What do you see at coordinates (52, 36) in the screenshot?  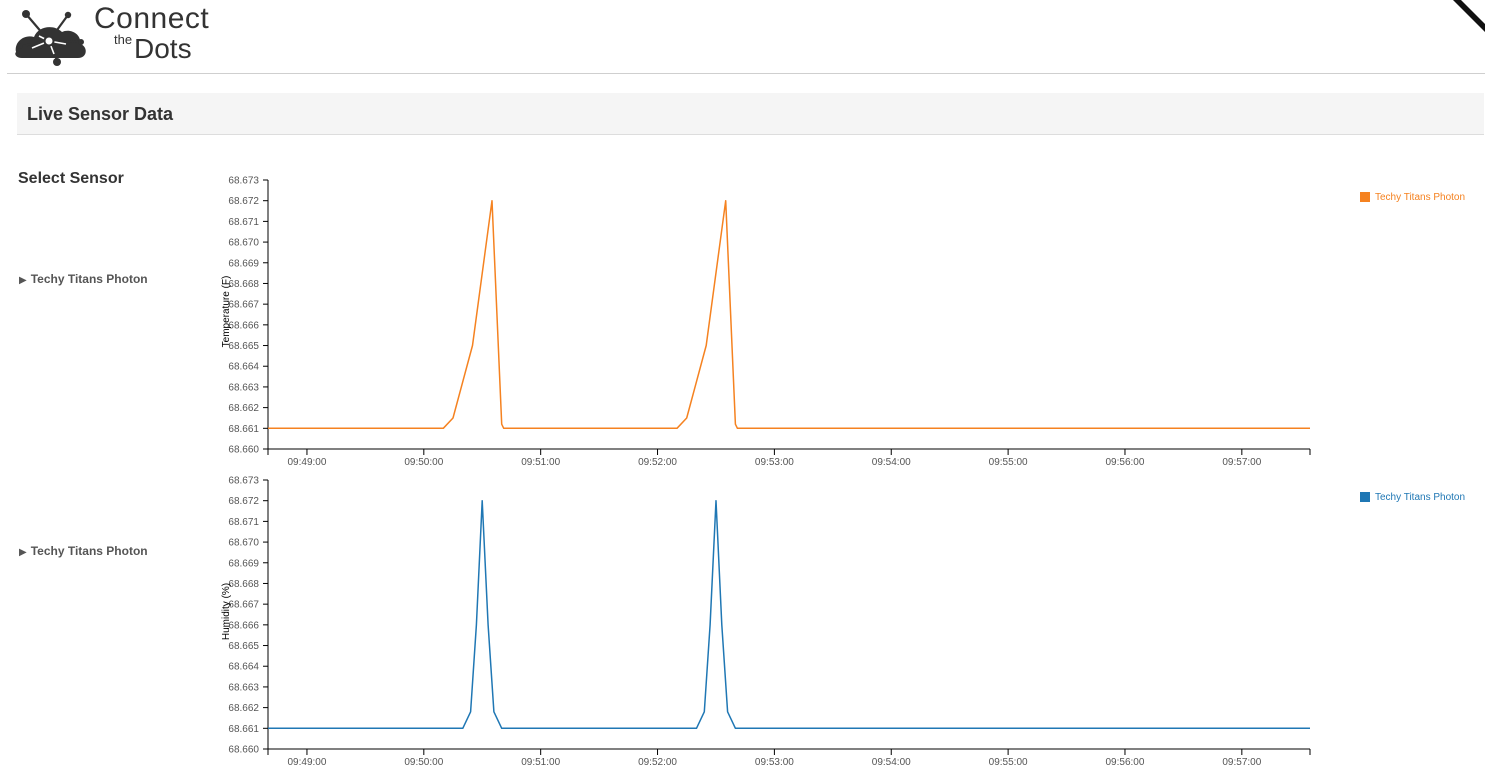 I see `connect-the-dots-logo-icon` at bounding box center [52, 36].